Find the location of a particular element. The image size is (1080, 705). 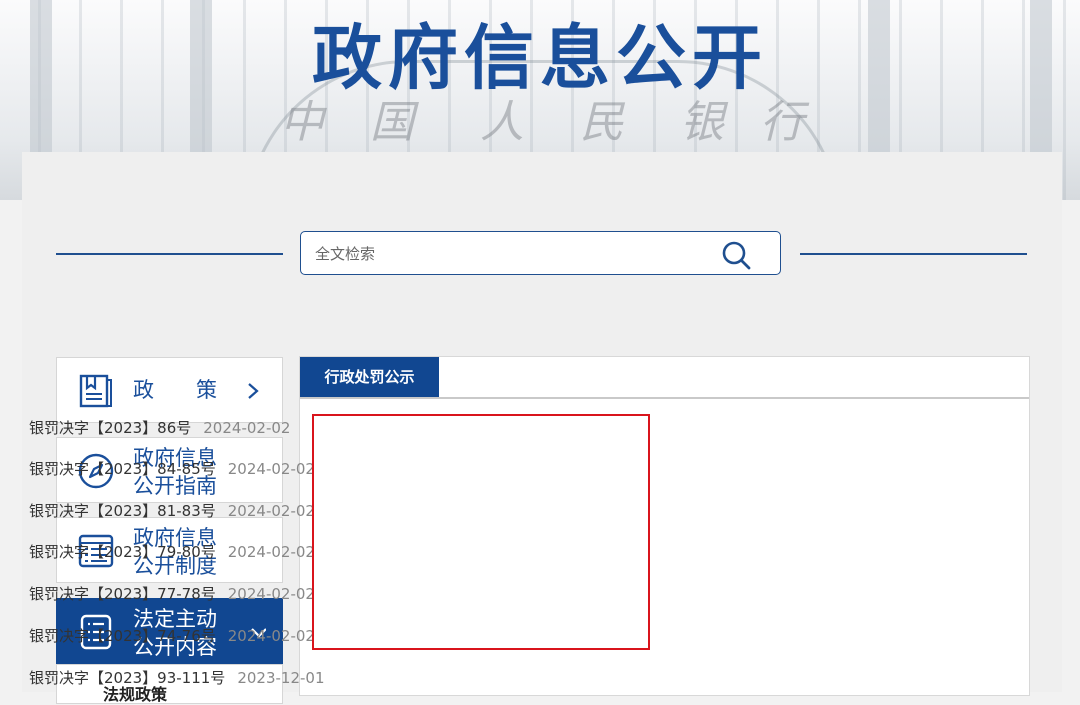

sidebar-item-policy: 政 策 is located at coordinates (169, 390).